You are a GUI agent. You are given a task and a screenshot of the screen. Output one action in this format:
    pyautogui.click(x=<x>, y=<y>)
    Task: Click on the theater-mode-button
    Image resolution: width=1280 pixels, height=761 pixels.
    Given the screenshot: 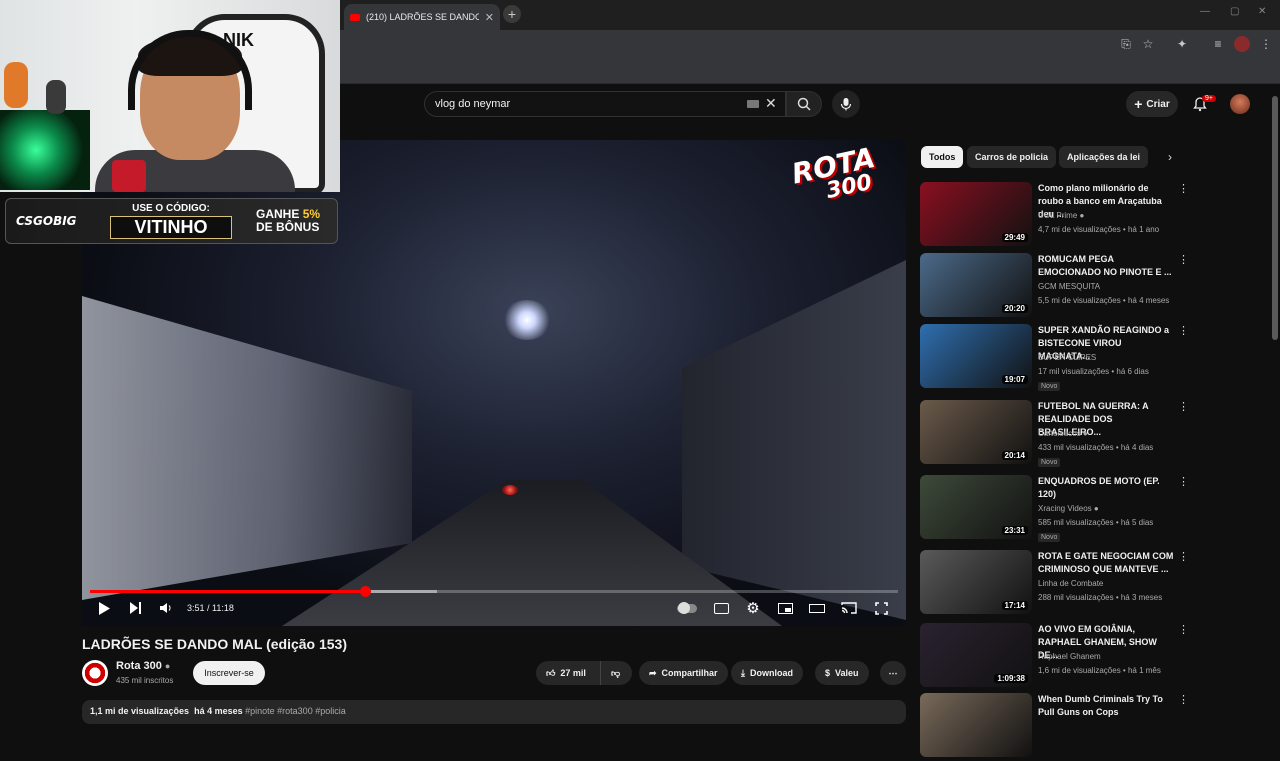 What is the action you would take?
    pyautogui.click(x=817, y=608)
    